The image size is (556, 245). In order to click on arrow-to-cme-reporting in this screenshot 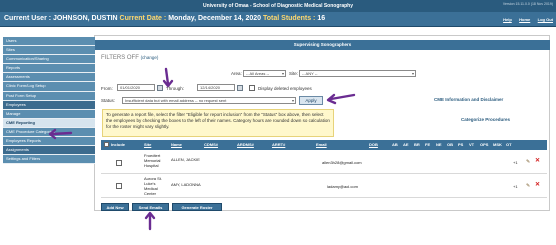, I will do `click(61, 133)`.